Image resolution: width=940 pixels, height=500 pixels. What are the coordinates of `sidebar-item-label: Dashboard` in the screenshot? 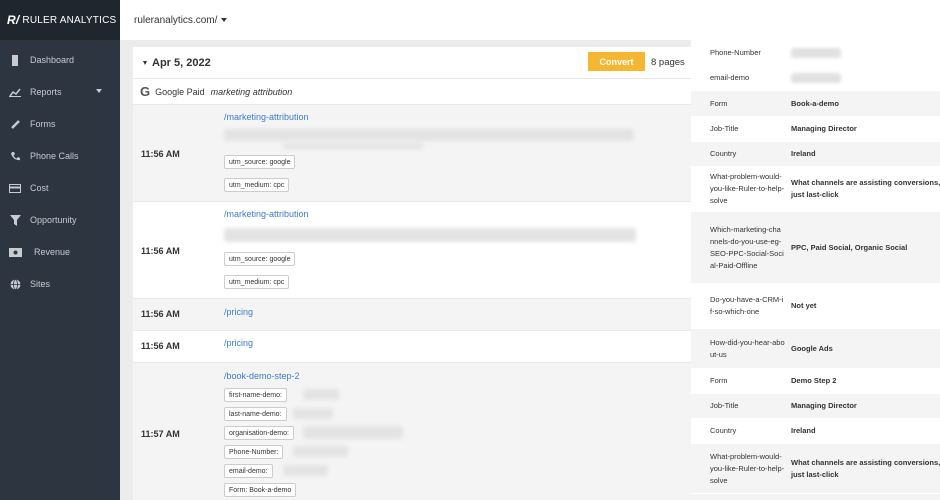 It's located at (52, 60).